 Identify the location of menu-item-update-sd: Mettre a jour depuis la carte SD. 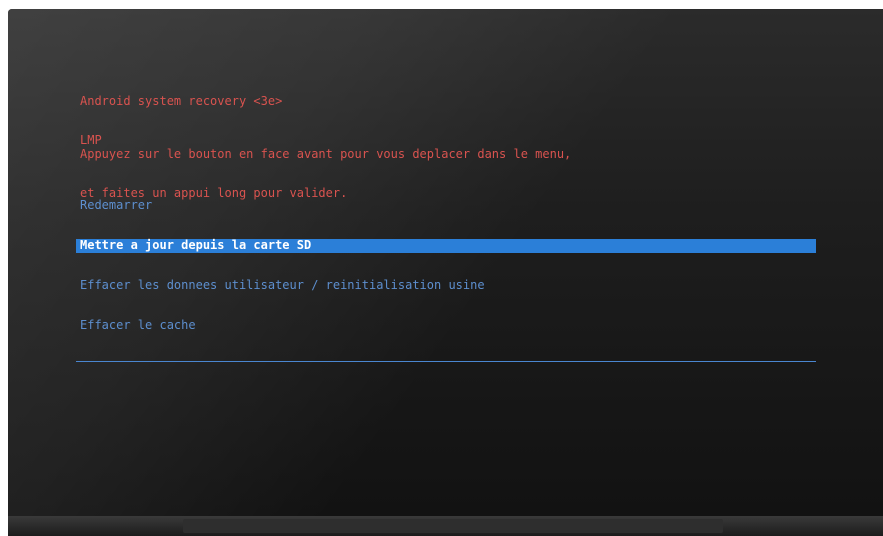
(446, 246).